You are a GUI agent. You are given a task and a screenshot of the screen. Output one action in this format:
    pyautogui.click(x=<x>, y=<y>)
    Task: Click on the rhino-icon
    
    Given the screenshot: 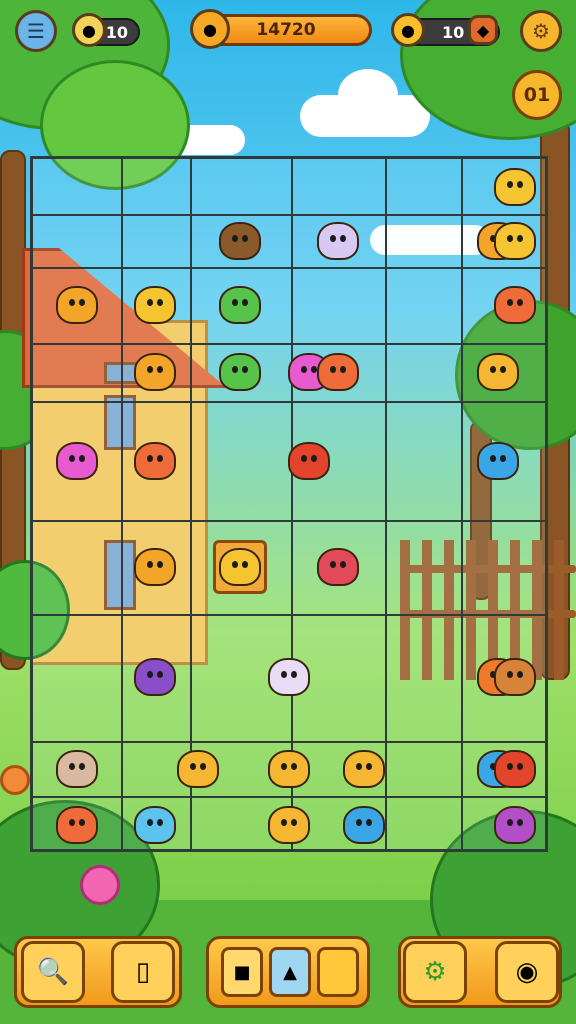 What is the action you would take?
    pyautogui.click(x=155, y=677)
    